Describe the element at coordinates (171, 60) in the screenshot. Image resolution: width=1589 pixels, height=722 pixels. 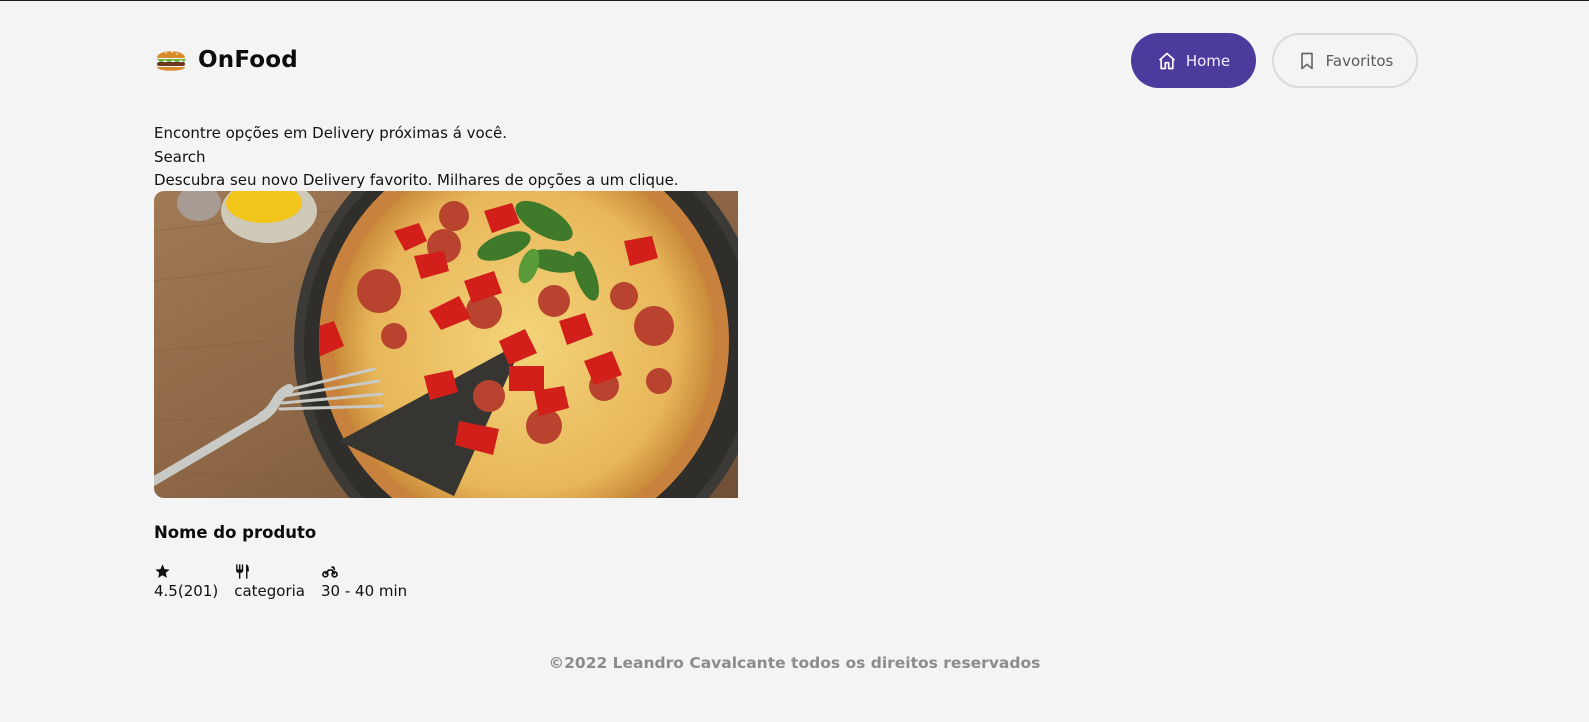
I see `burger-icon` at that location.